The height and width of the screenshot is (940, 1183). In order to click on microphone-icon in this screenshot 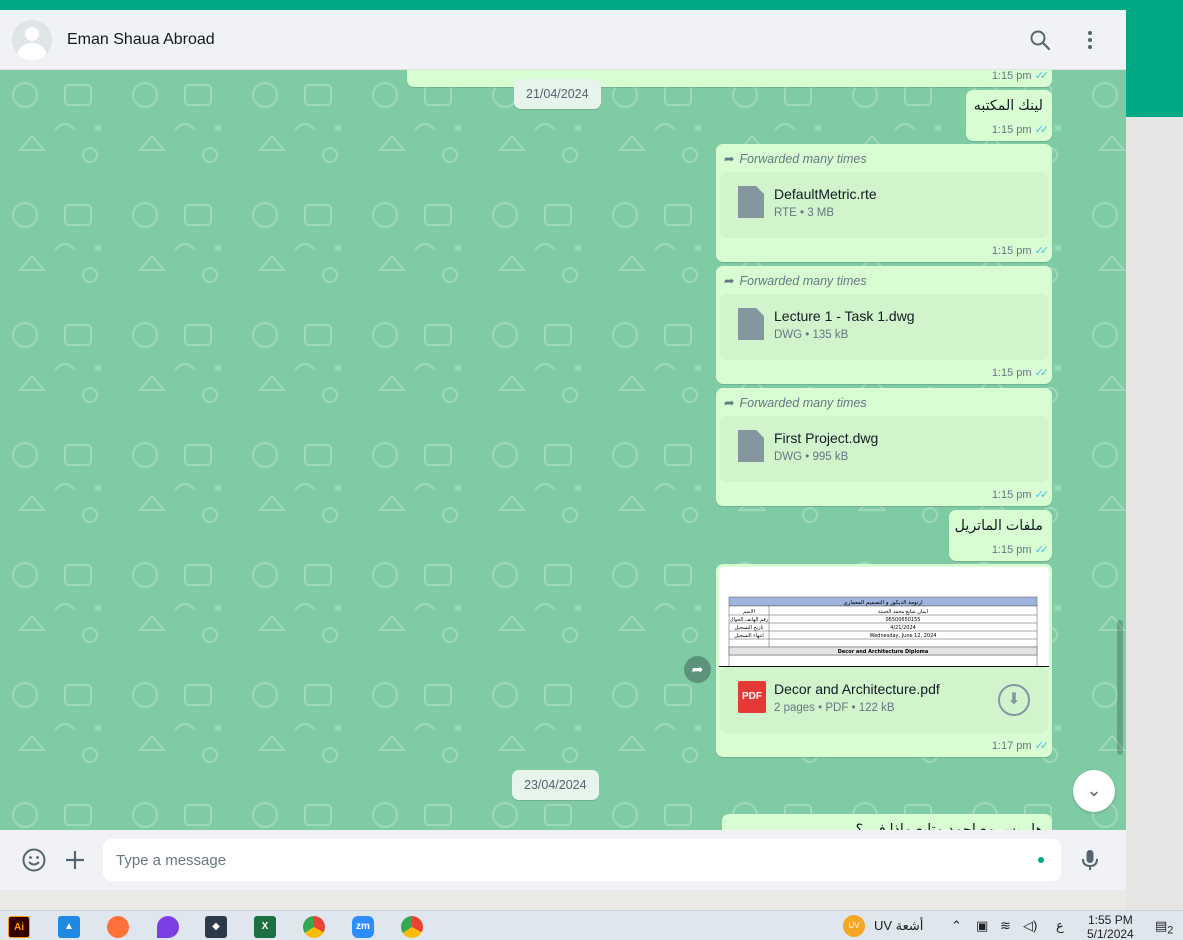, I will do `click(1090, 860)`.